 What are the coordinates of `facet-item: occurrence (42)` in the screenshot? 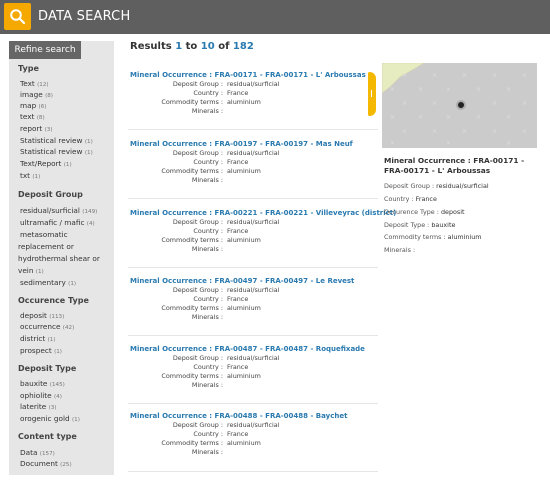 It's located at (47, 326).